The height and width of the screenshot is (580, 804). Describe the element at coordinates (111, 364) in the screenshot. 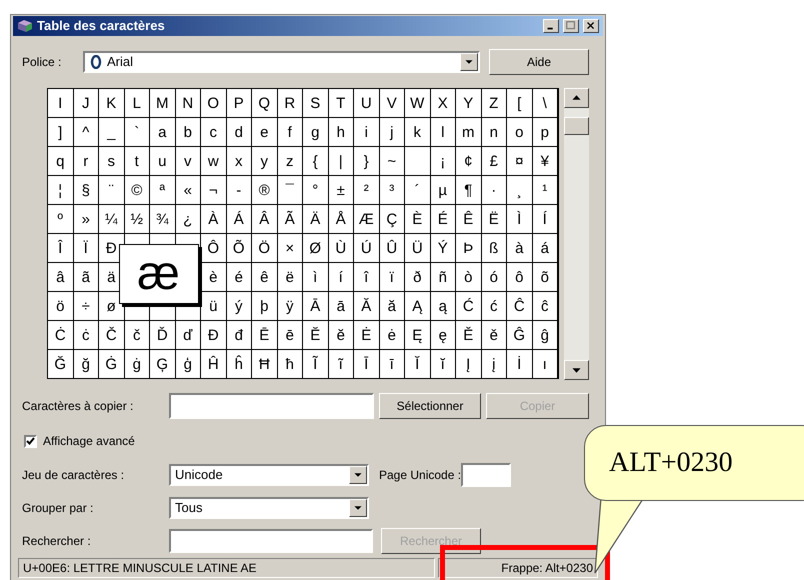

I see `character-cell: Ġ` at that location.